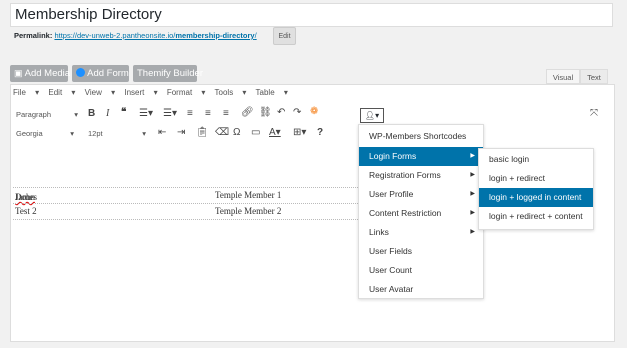 The height and width of the screenshot is (348, 627). I want to click on menu-item-login-forms: Login Forms ▶, so click(421, 156).